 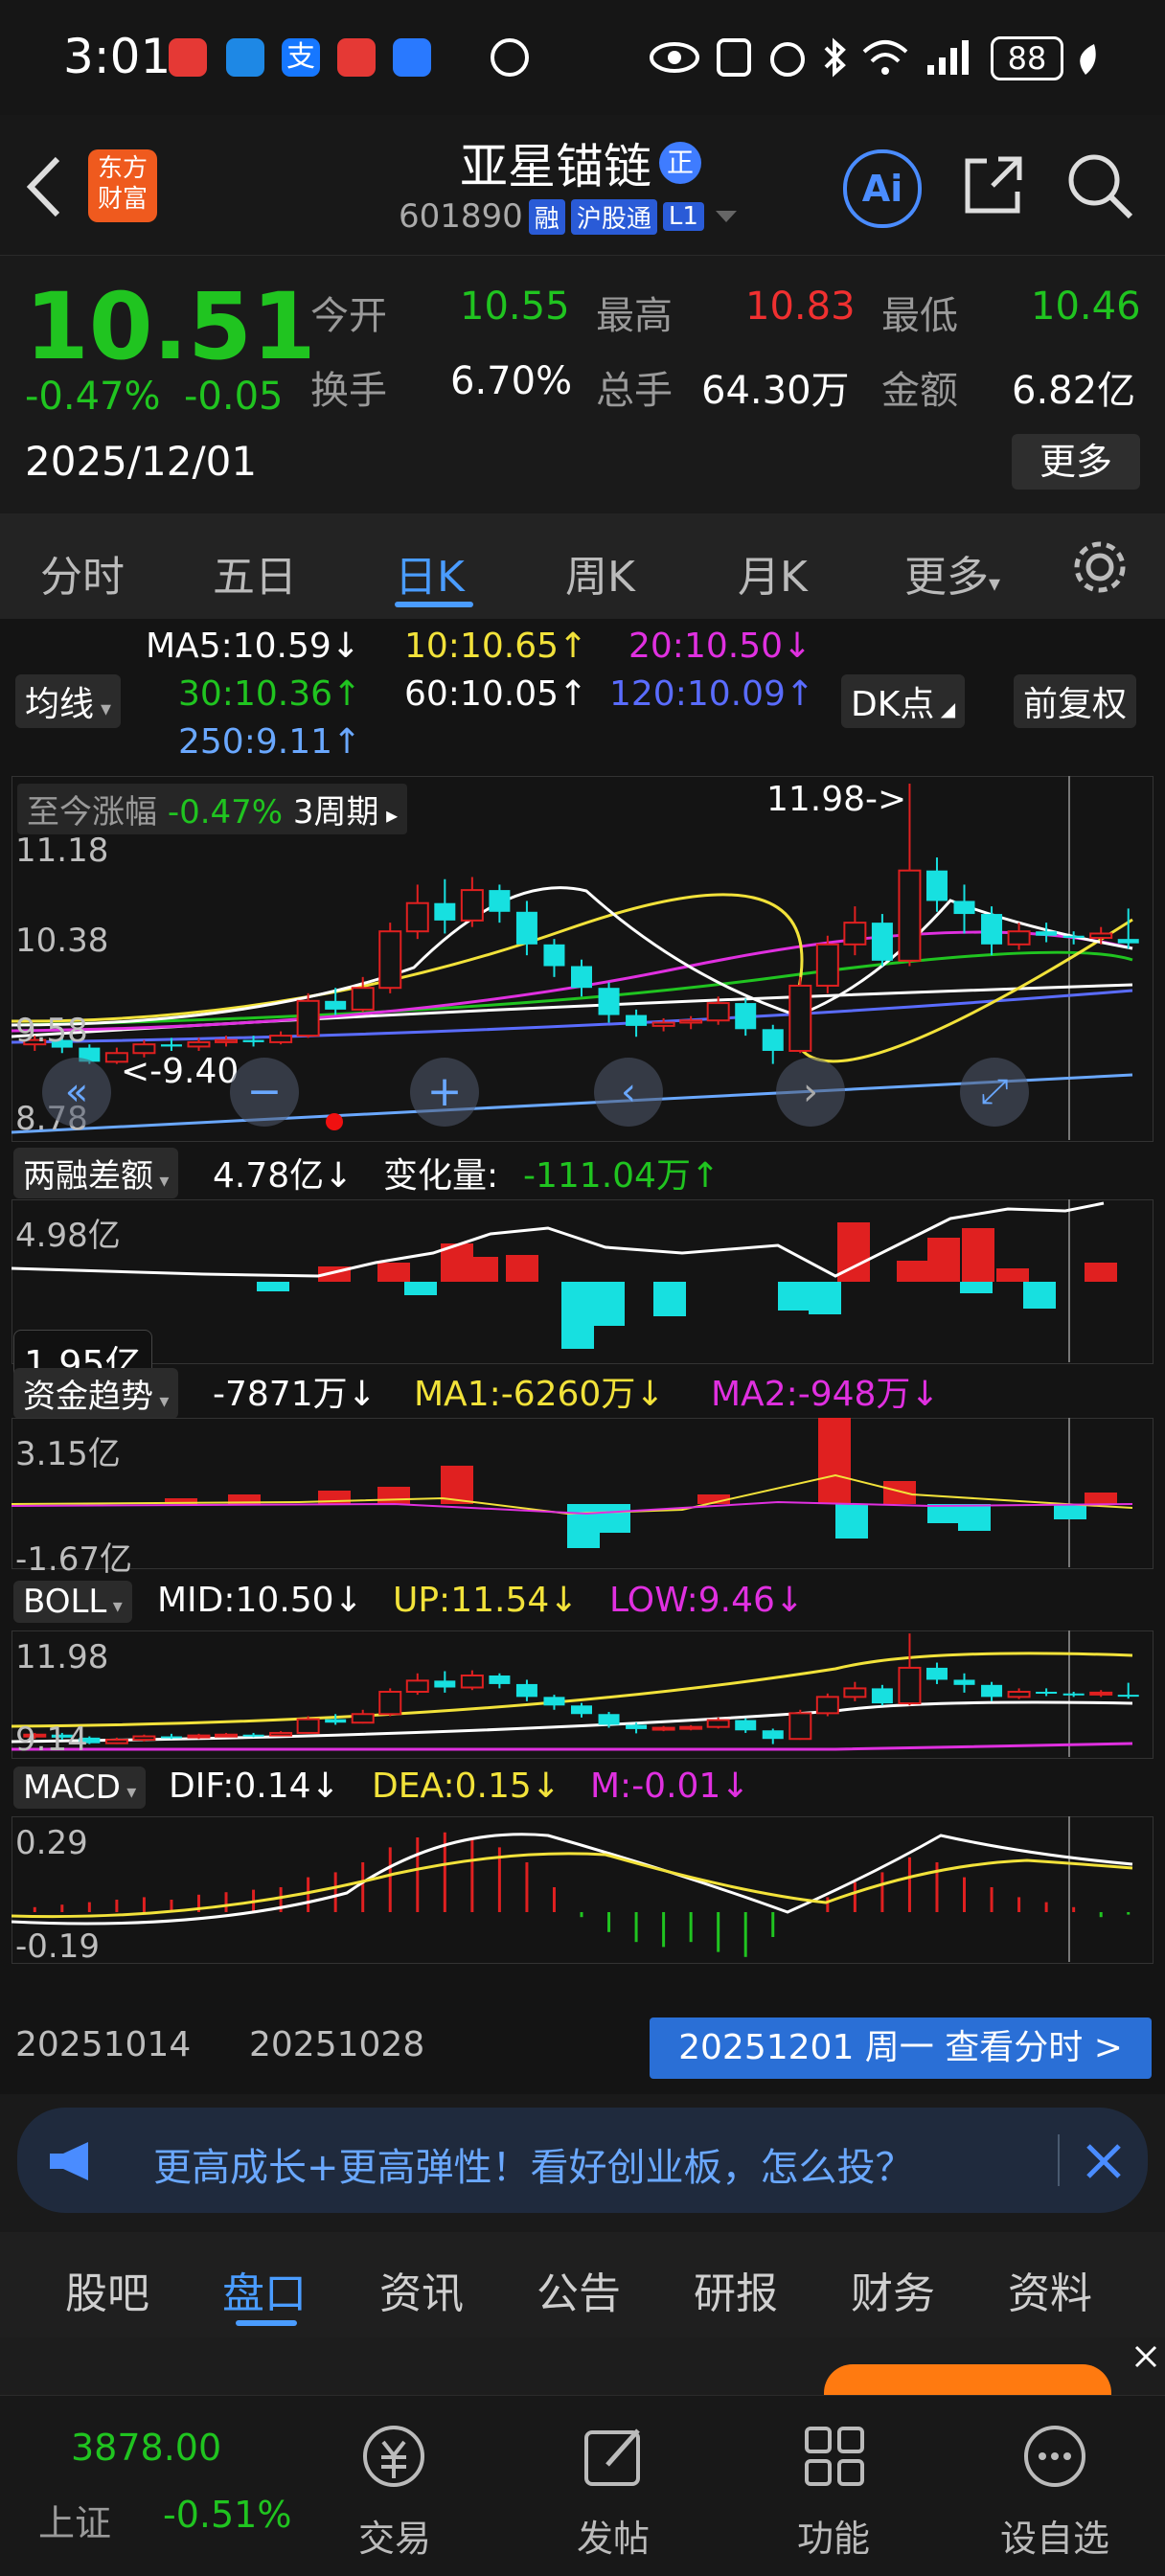 I want to click on ma-selector: 均线 ▾, so click(x=68, y=701).